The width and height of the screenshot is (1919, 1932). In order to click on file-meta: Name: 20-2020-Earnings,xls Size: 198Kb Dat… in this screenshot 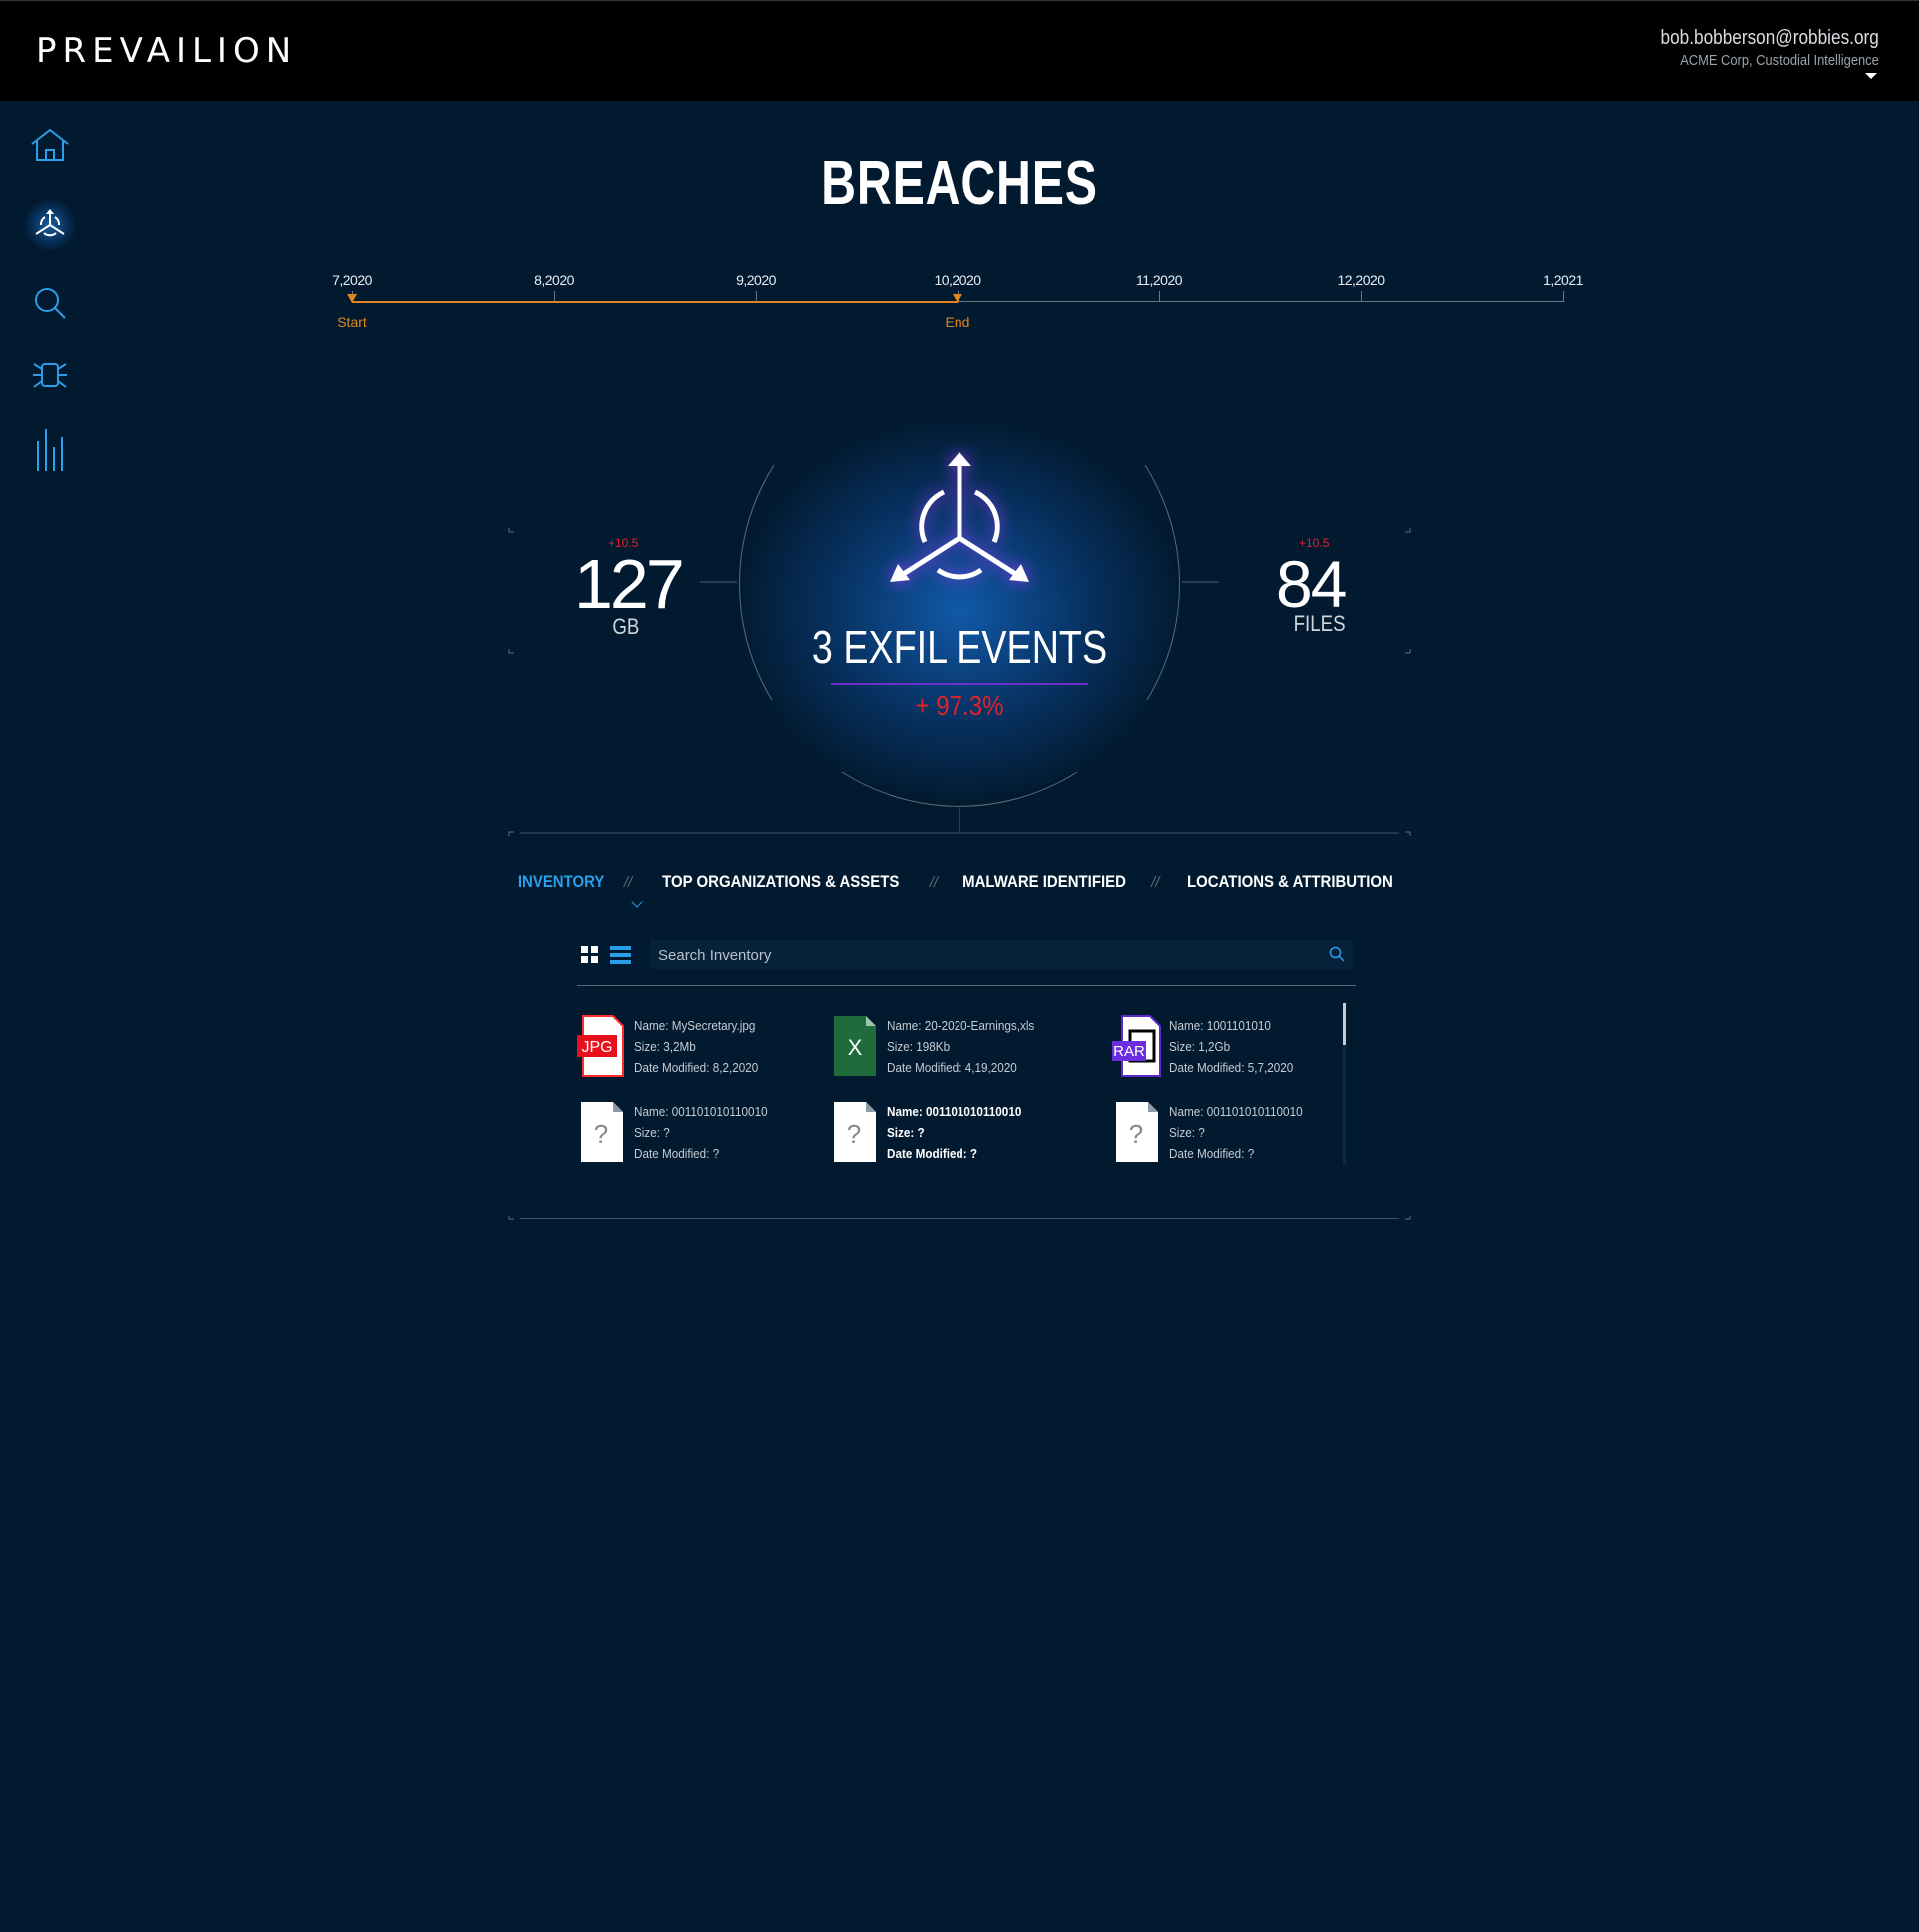, I will do `click(961, 1046)`.